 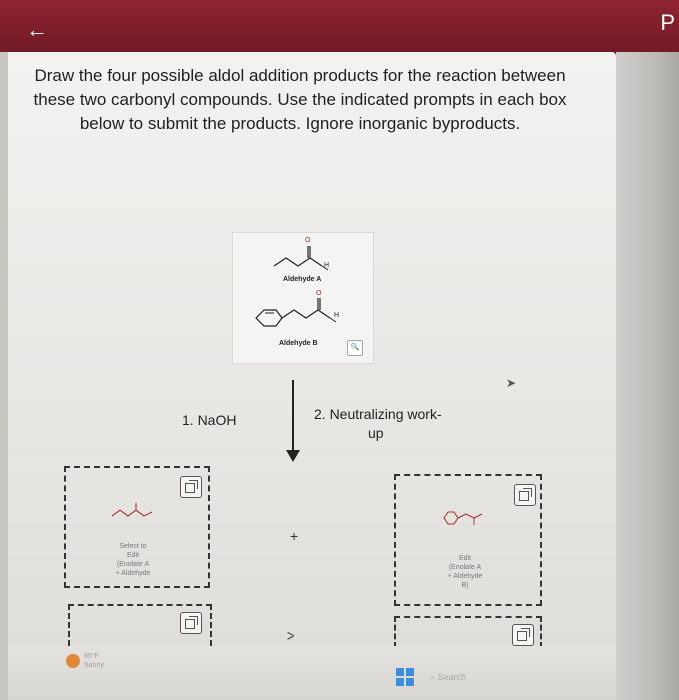 I want to click on weather-widget: 85°F Sunny, so click(x=94, y=661).